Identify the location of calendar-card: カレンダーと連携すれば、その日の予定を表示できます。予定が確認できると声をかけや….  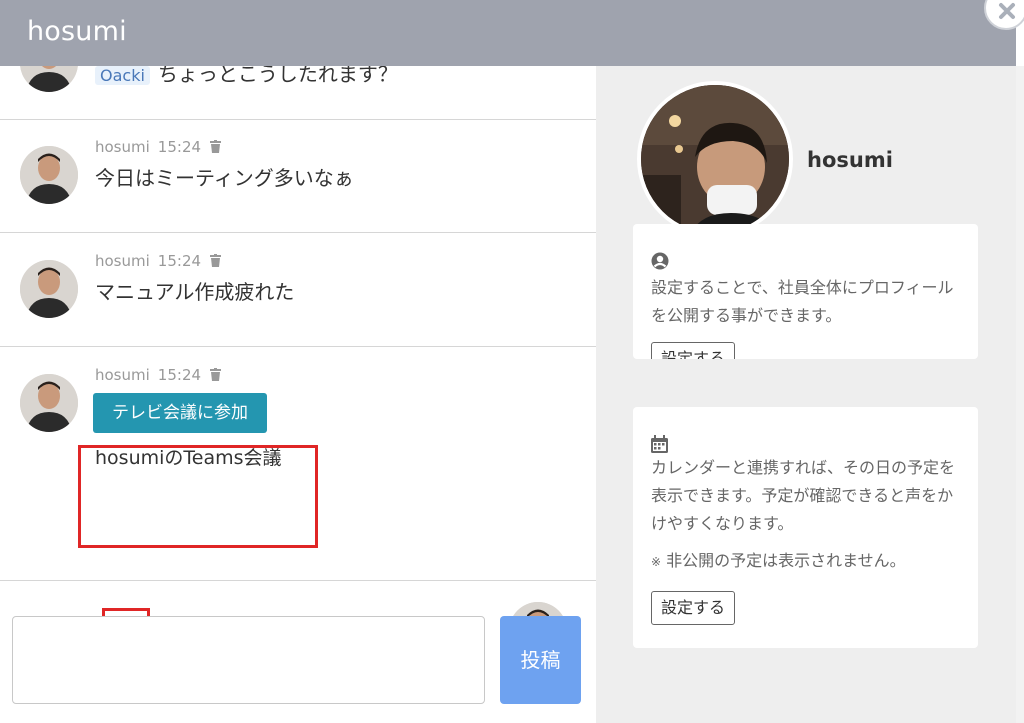
(805, 527).